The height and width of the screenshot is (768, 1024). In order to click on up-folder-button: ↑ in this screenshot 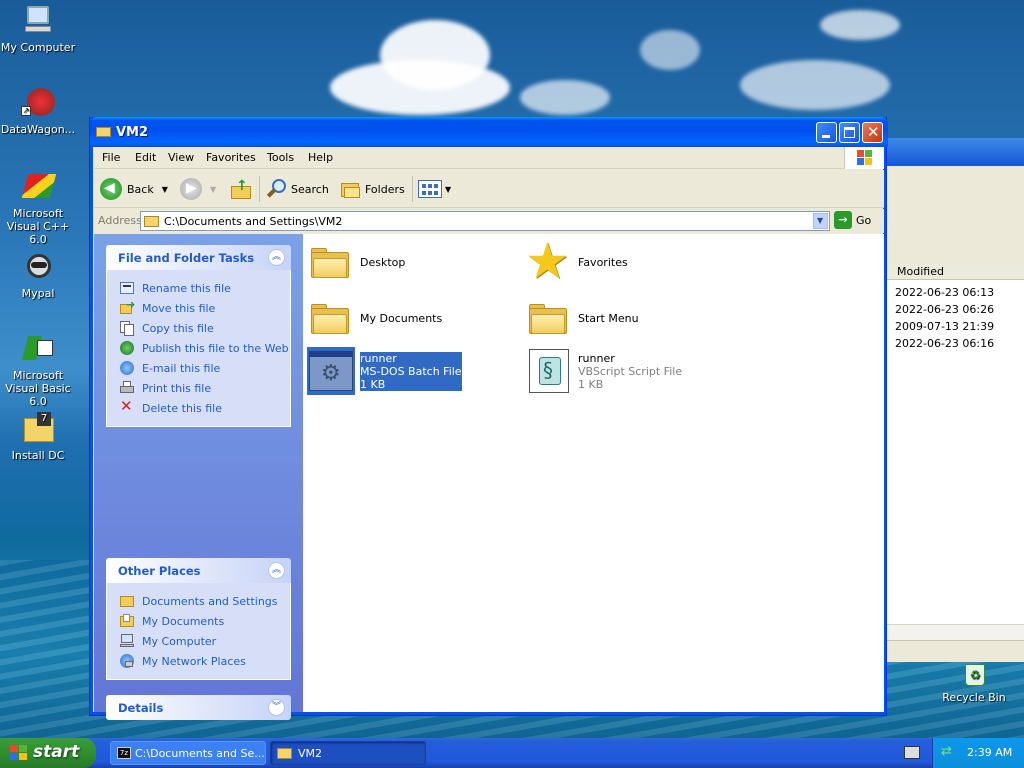, I will do `click(241, 189)`.